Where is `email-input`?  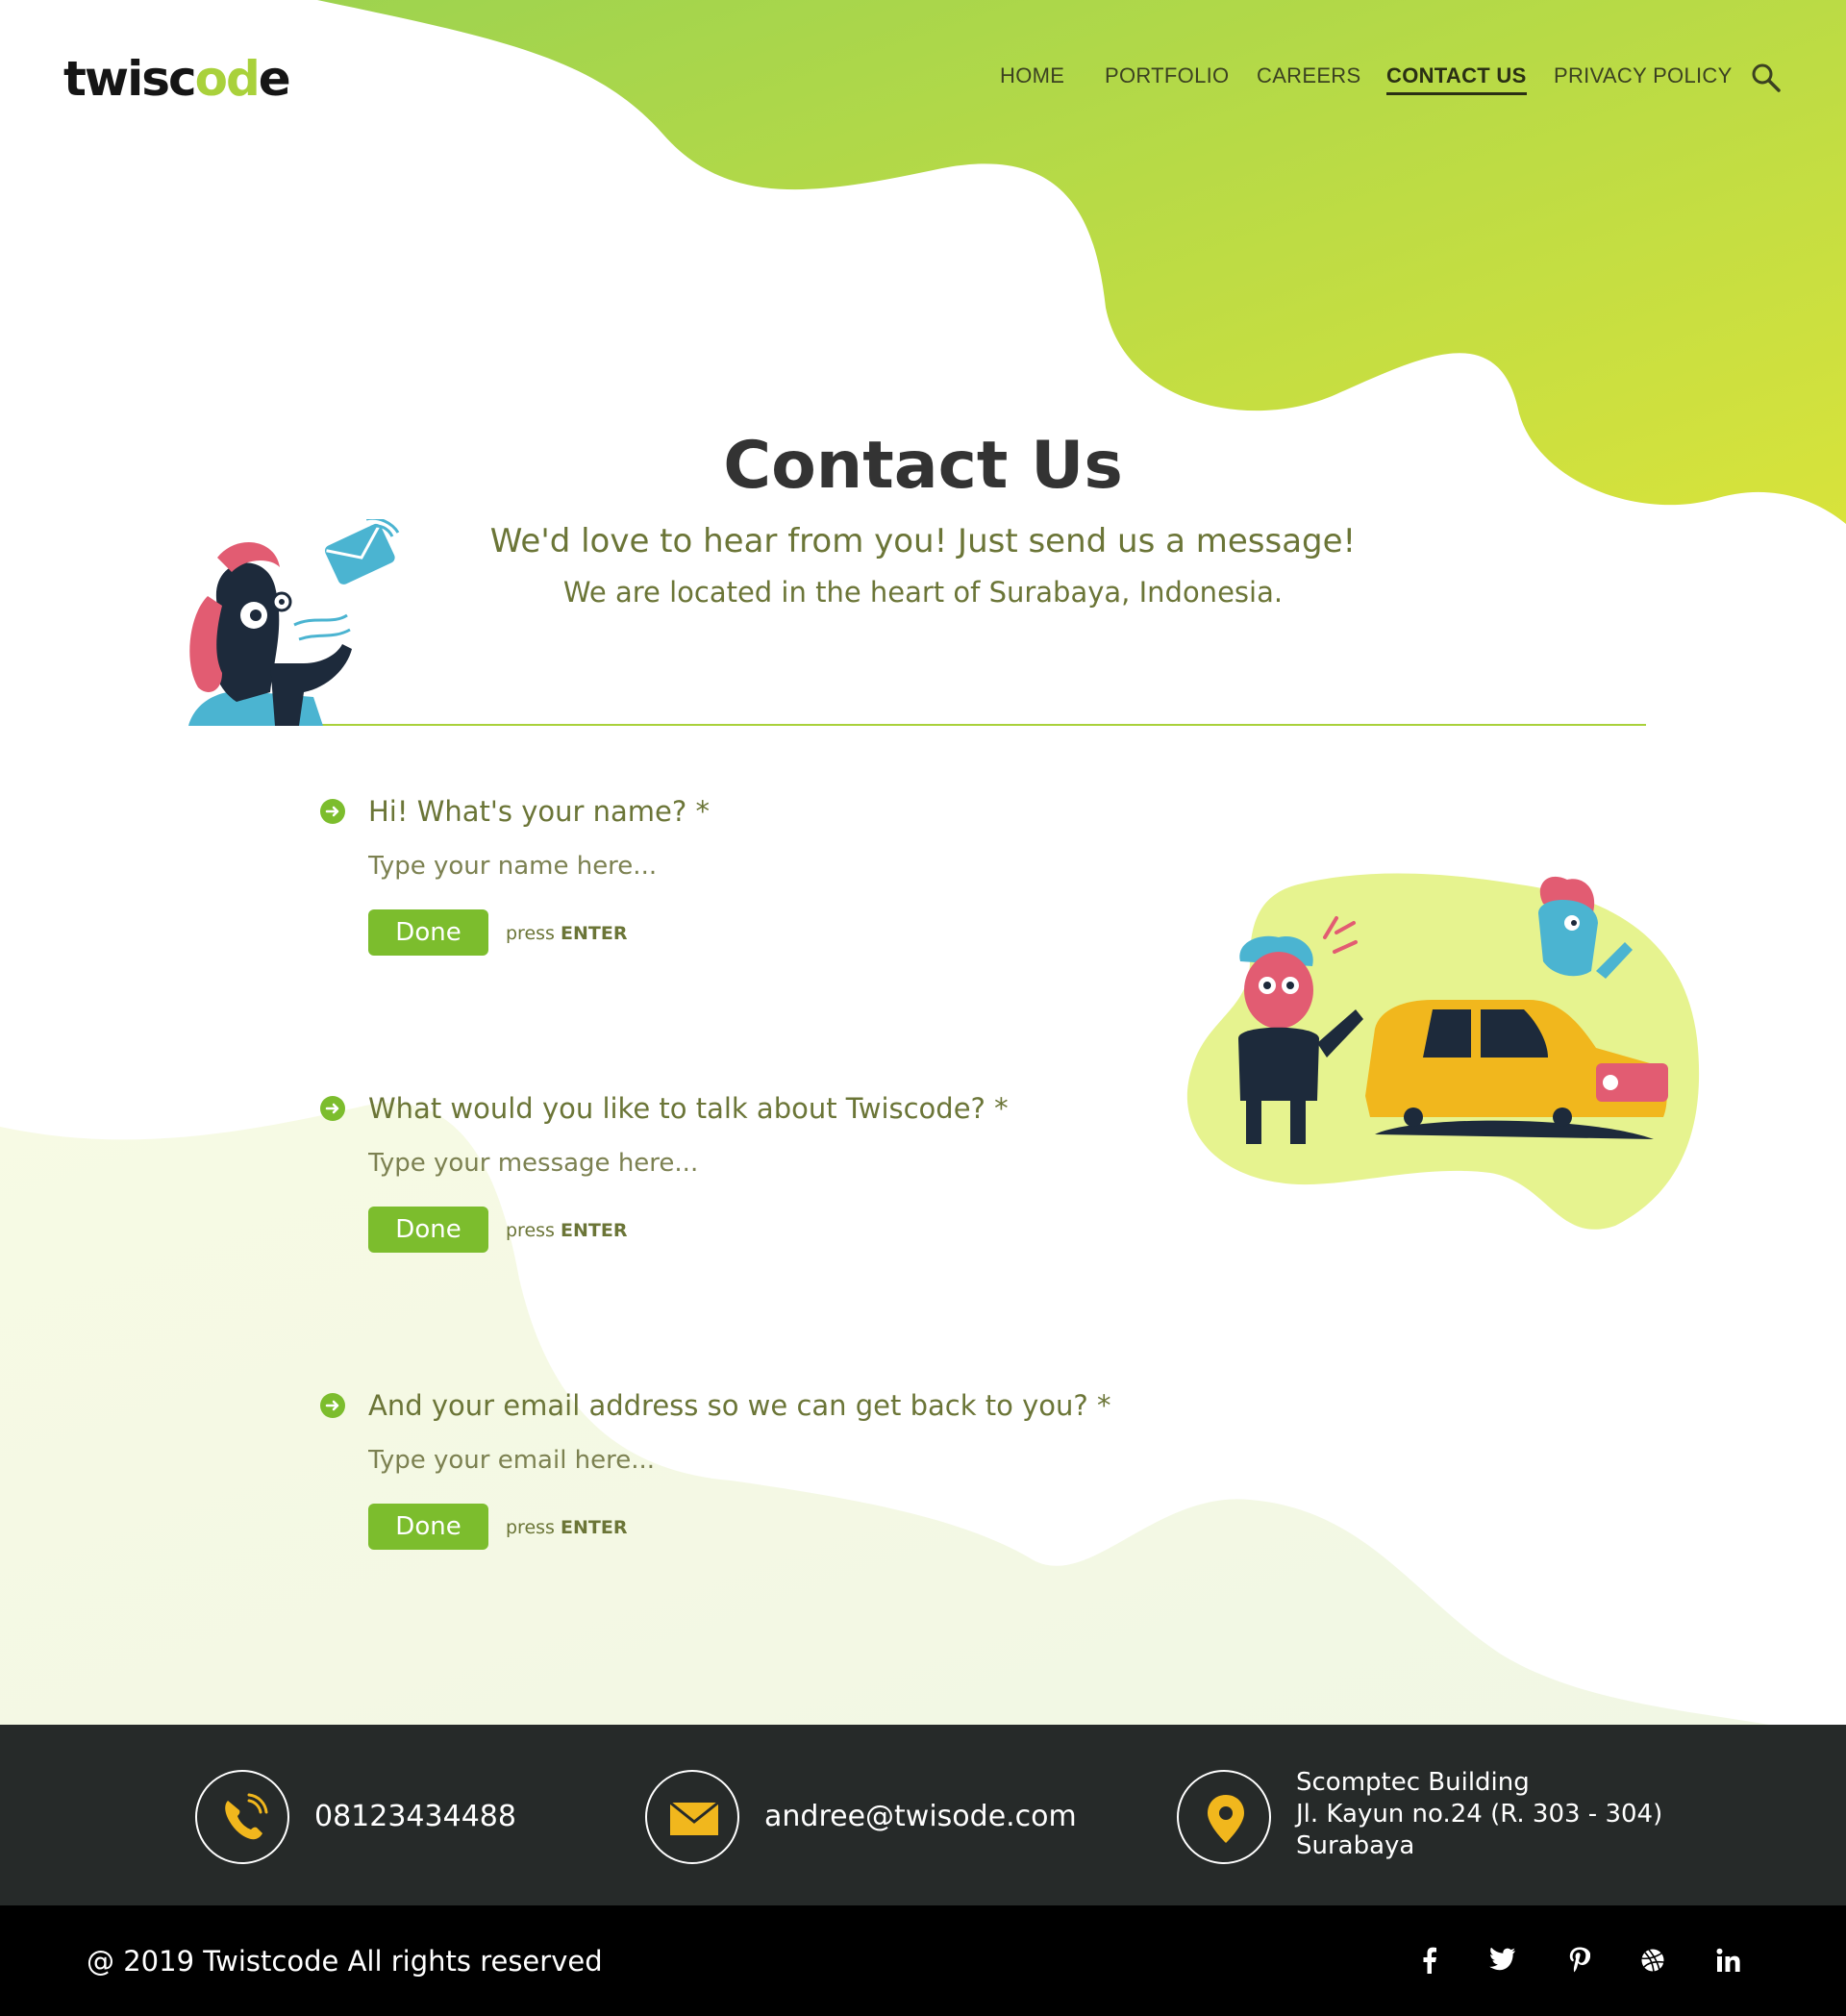
email-input is located at coordinates (637, 1460).